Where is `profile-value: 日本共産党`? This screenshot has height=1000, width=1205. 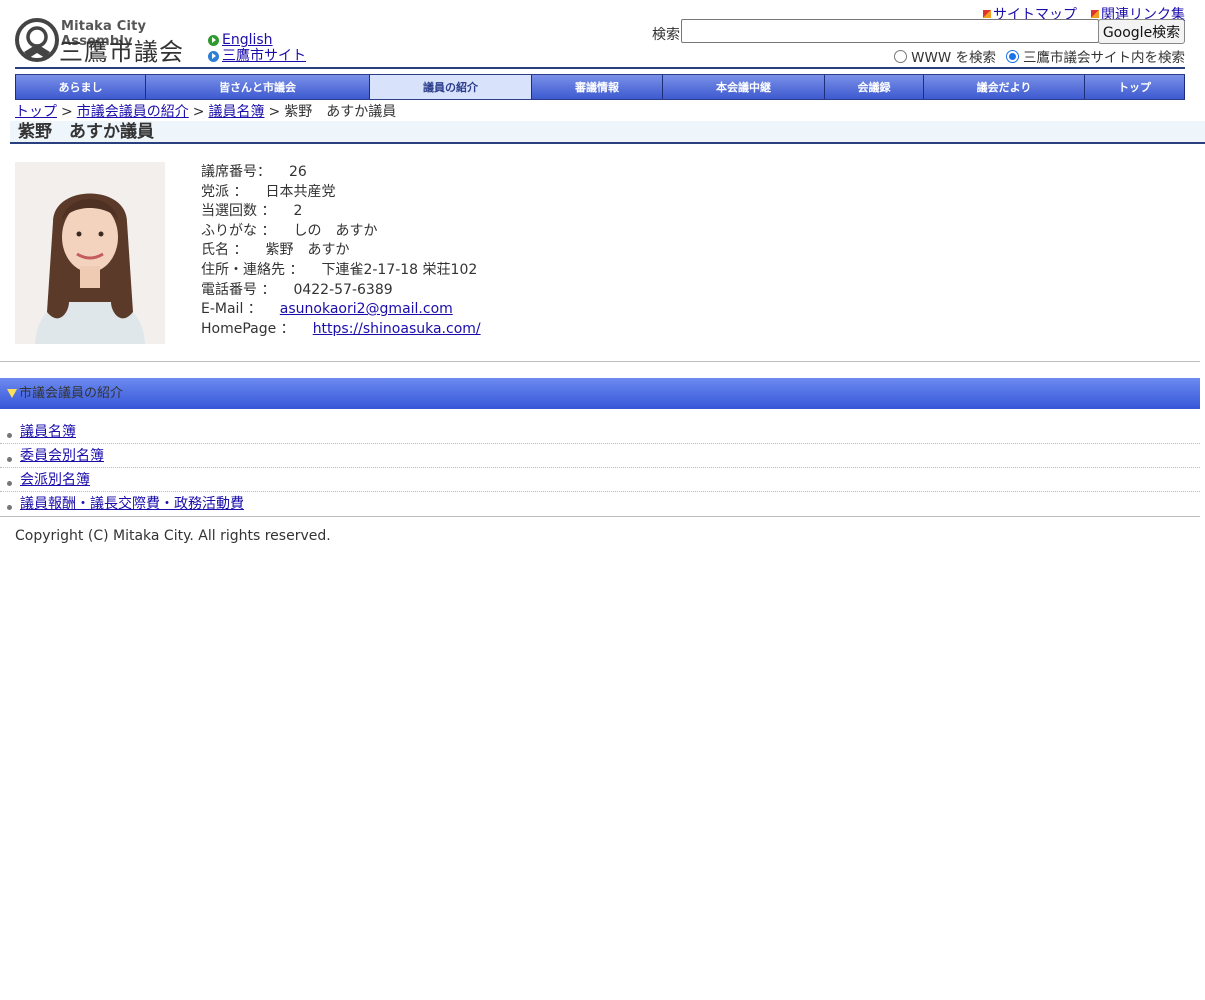 profile-value: 日本共産党 is located at coordinates (300, 191).